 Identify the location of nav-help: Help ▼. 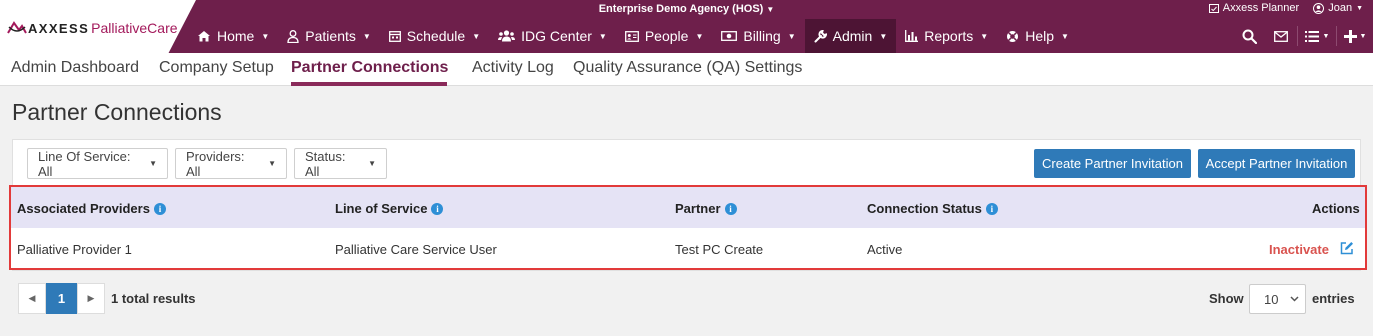
(1037, 36).